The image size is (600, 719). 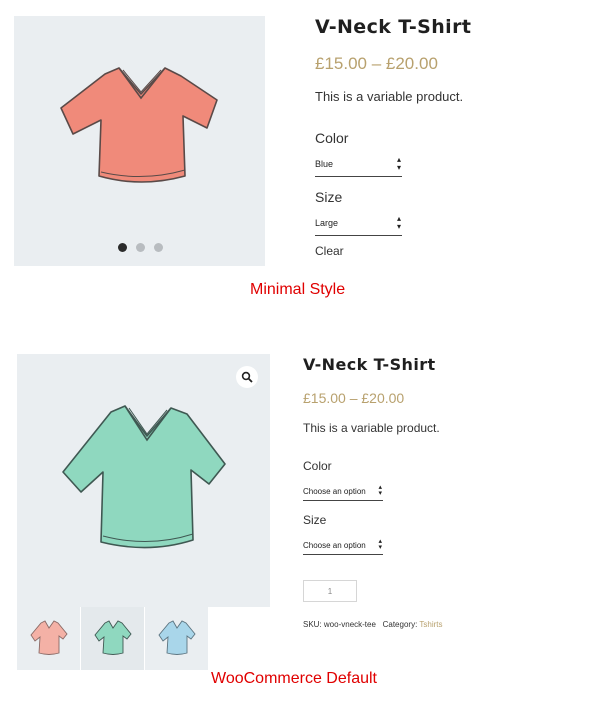 What do you see at coordinates (324, 164) in the screenshot?
I see `color-select-value: Blue` at bounding box center [324, 164].